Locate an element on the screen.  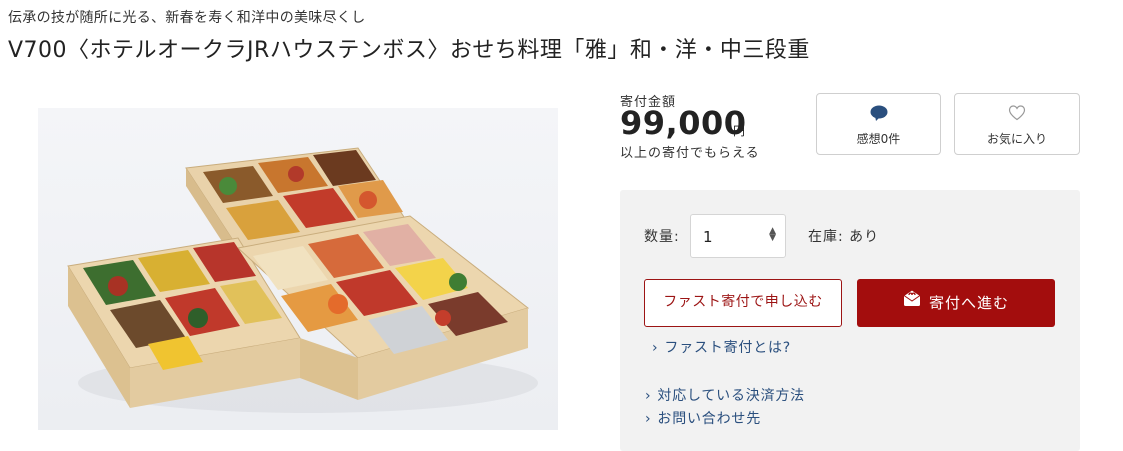
fast-donate-info-label: ファスト寄付とは? is located at coordinates (728, 348).